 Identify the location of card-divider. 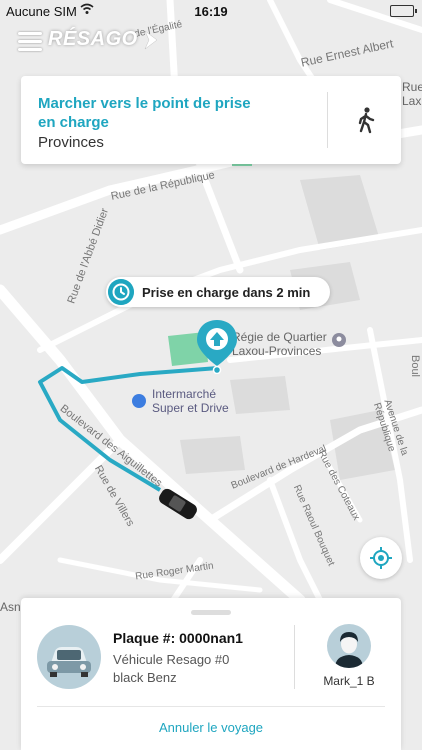
(327, 120).